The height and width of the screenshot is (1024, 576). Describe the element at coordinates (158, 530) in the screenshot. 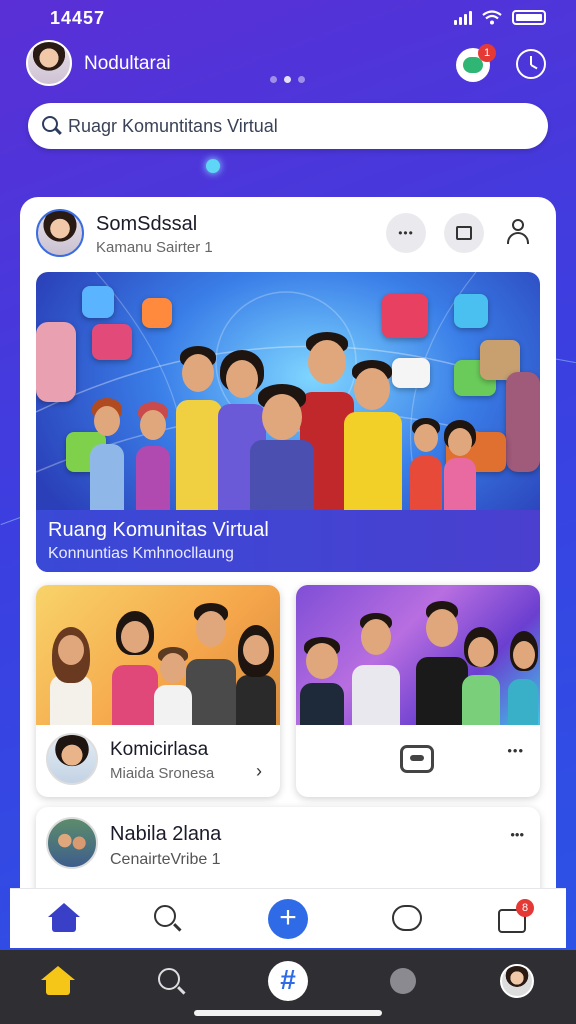

I see `hero-title: Ruang Komunitas Virtual` at that location.